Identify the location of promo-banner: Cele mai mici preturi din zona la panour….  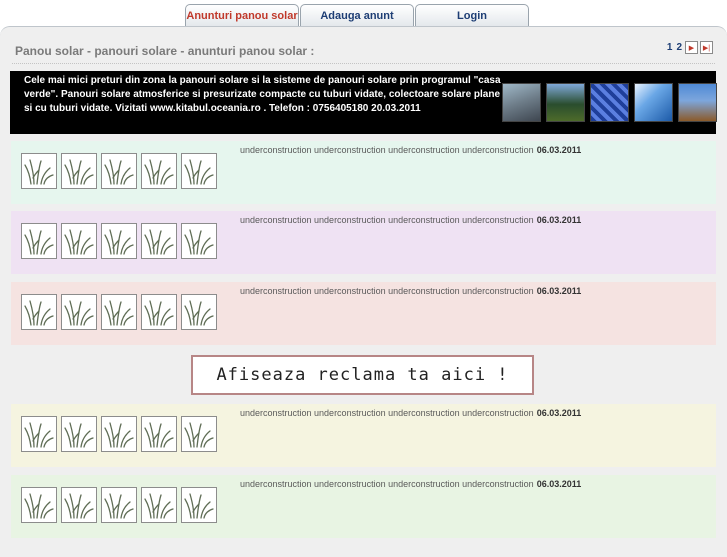
(363, 102).